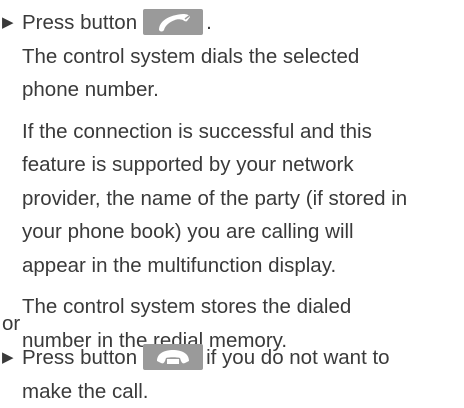  I want to click on step-cancel-prefix: Press button, so click(79, 357).